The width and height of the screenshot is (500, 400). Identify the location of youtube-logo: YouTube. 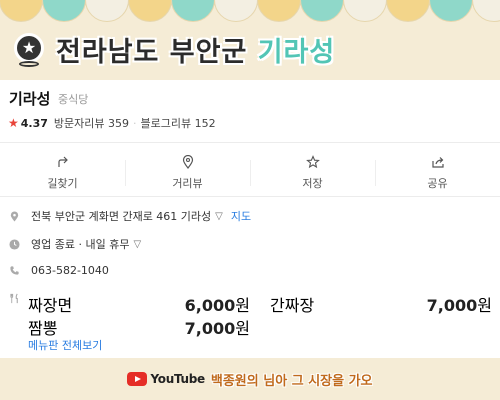
(166, 379).